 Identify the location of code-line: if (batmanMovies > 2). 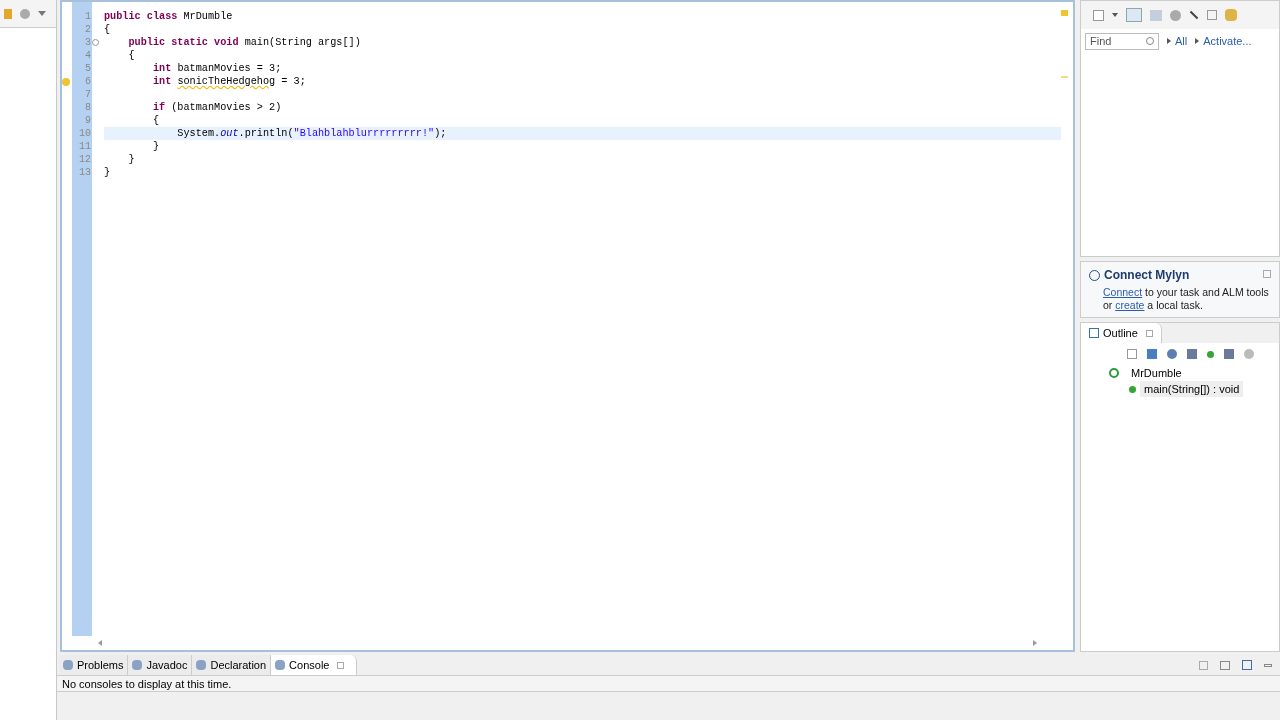
(216, 107).